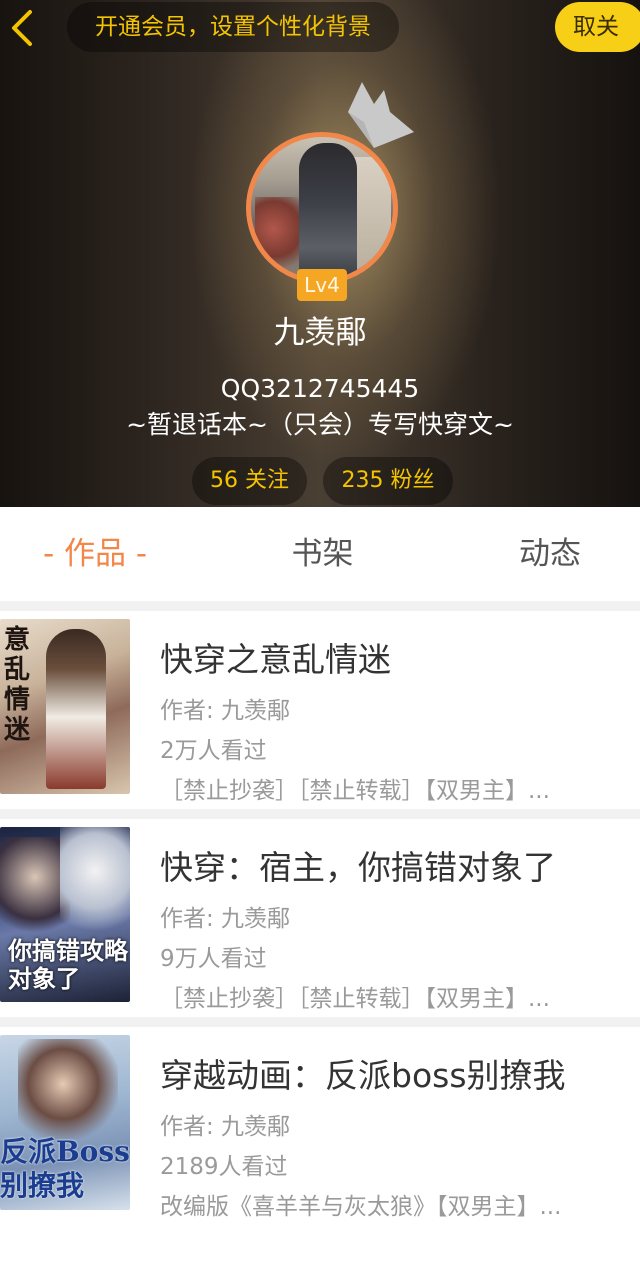 The height and width of the screenshot is (1280, 640). What do you see at coordinates (224, 1167) in the screenshot?
I see `book-views: 2189人看过` at bounding box center [224, 1167].